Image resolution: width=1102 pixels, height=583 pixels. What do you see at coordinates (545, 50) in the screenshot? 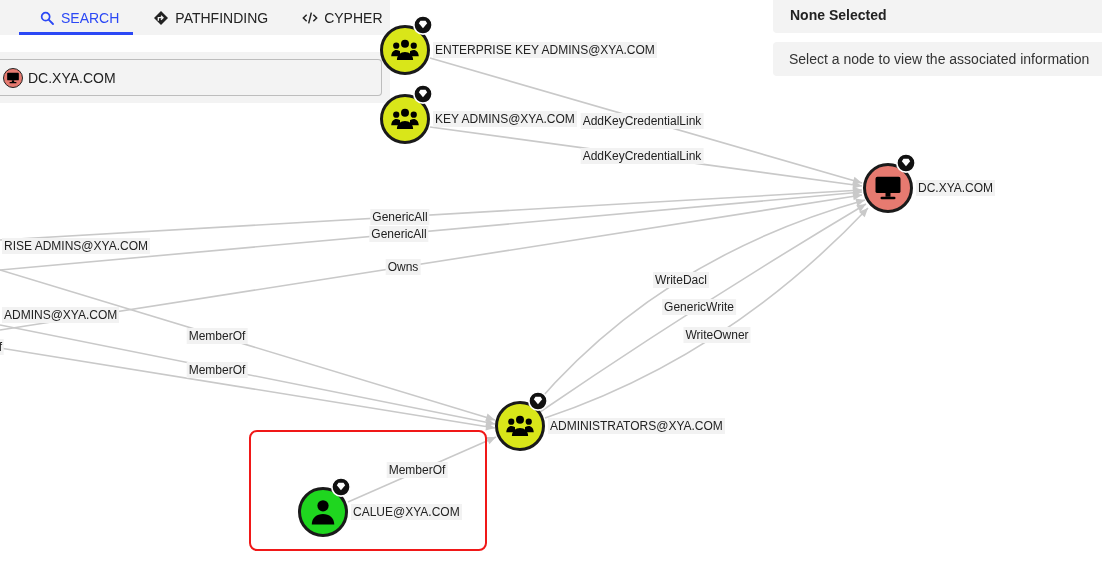
I see `node-label: ENTERPRISE KEY ADMINS@XYA.COM` at bounding box center [545, 50].